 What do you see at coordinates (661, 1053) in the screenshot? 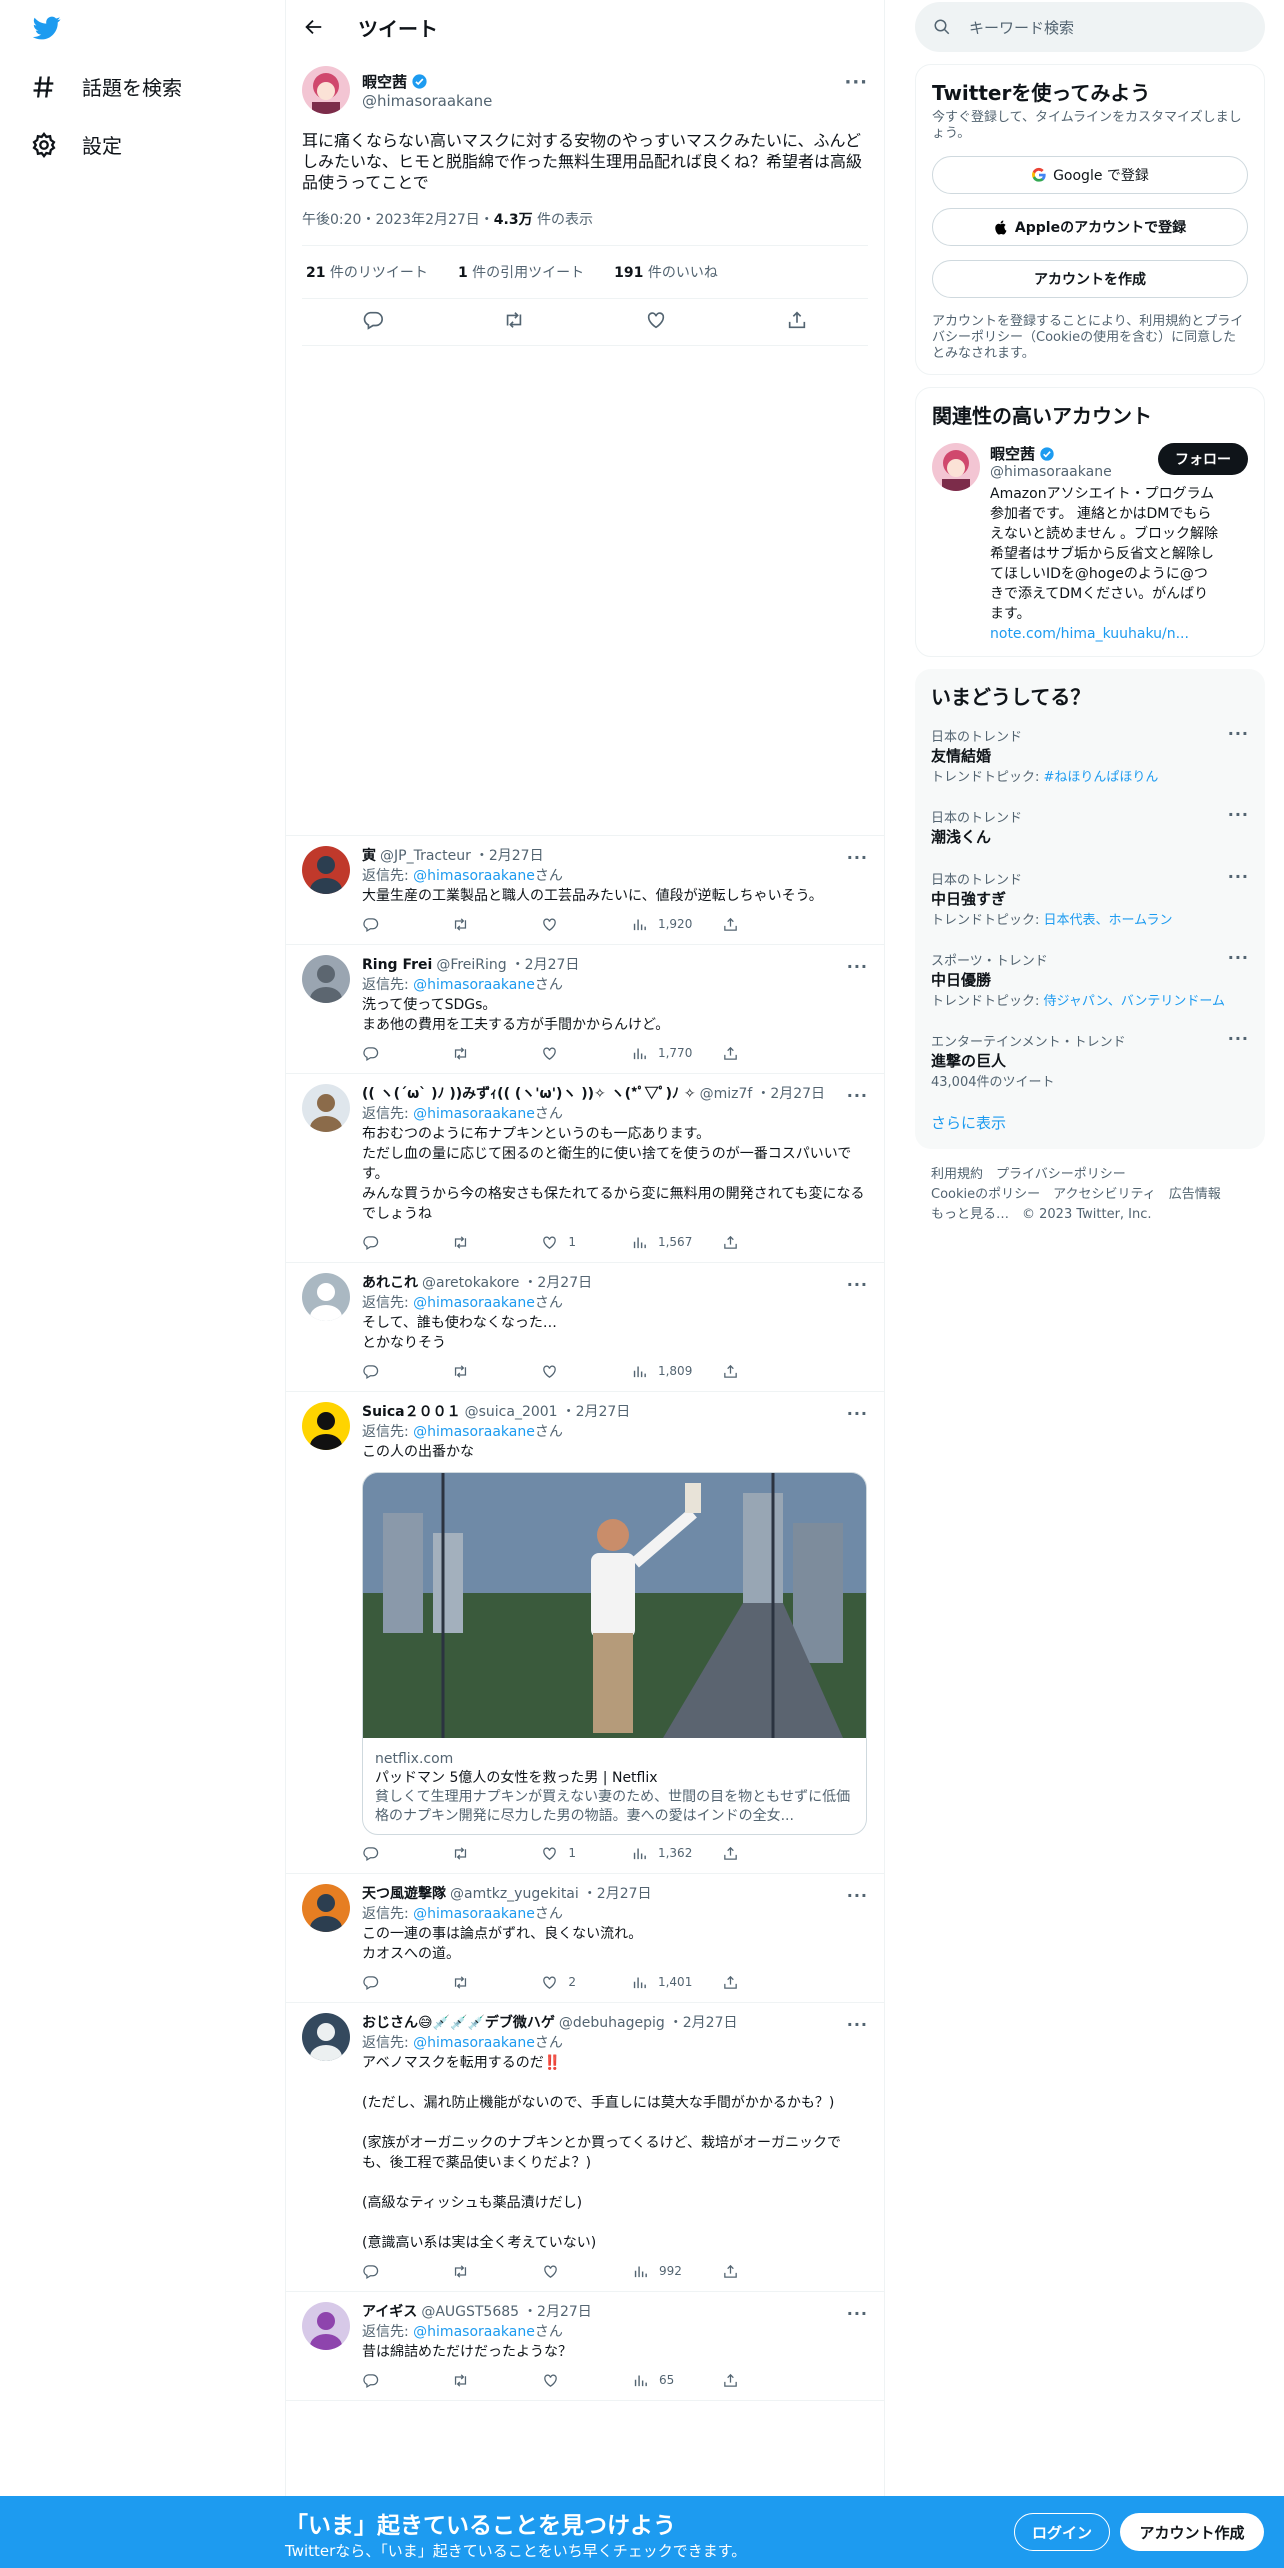
I see `views-button: 1,770` at bounding box center [661, 1053].